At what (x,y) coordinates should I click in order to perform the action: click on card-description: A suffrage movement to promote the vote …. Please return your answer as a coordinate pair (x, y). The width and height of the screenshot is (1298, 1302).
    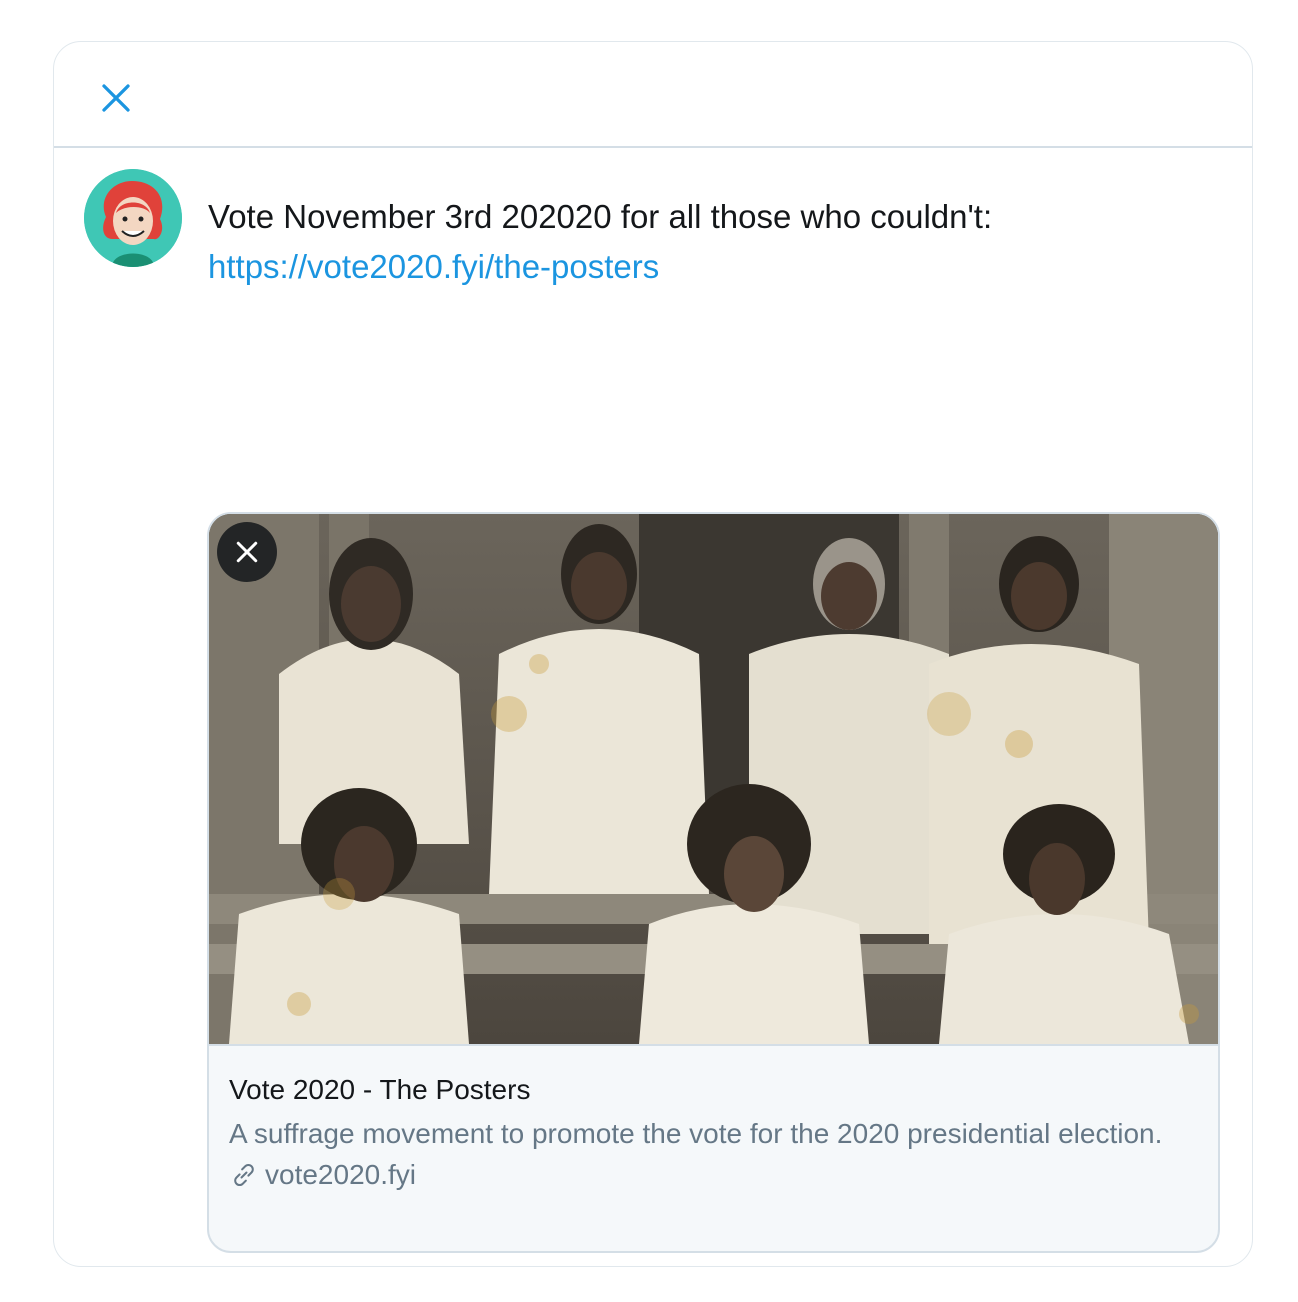
    Looking at the image, I should click on (696, 1133).